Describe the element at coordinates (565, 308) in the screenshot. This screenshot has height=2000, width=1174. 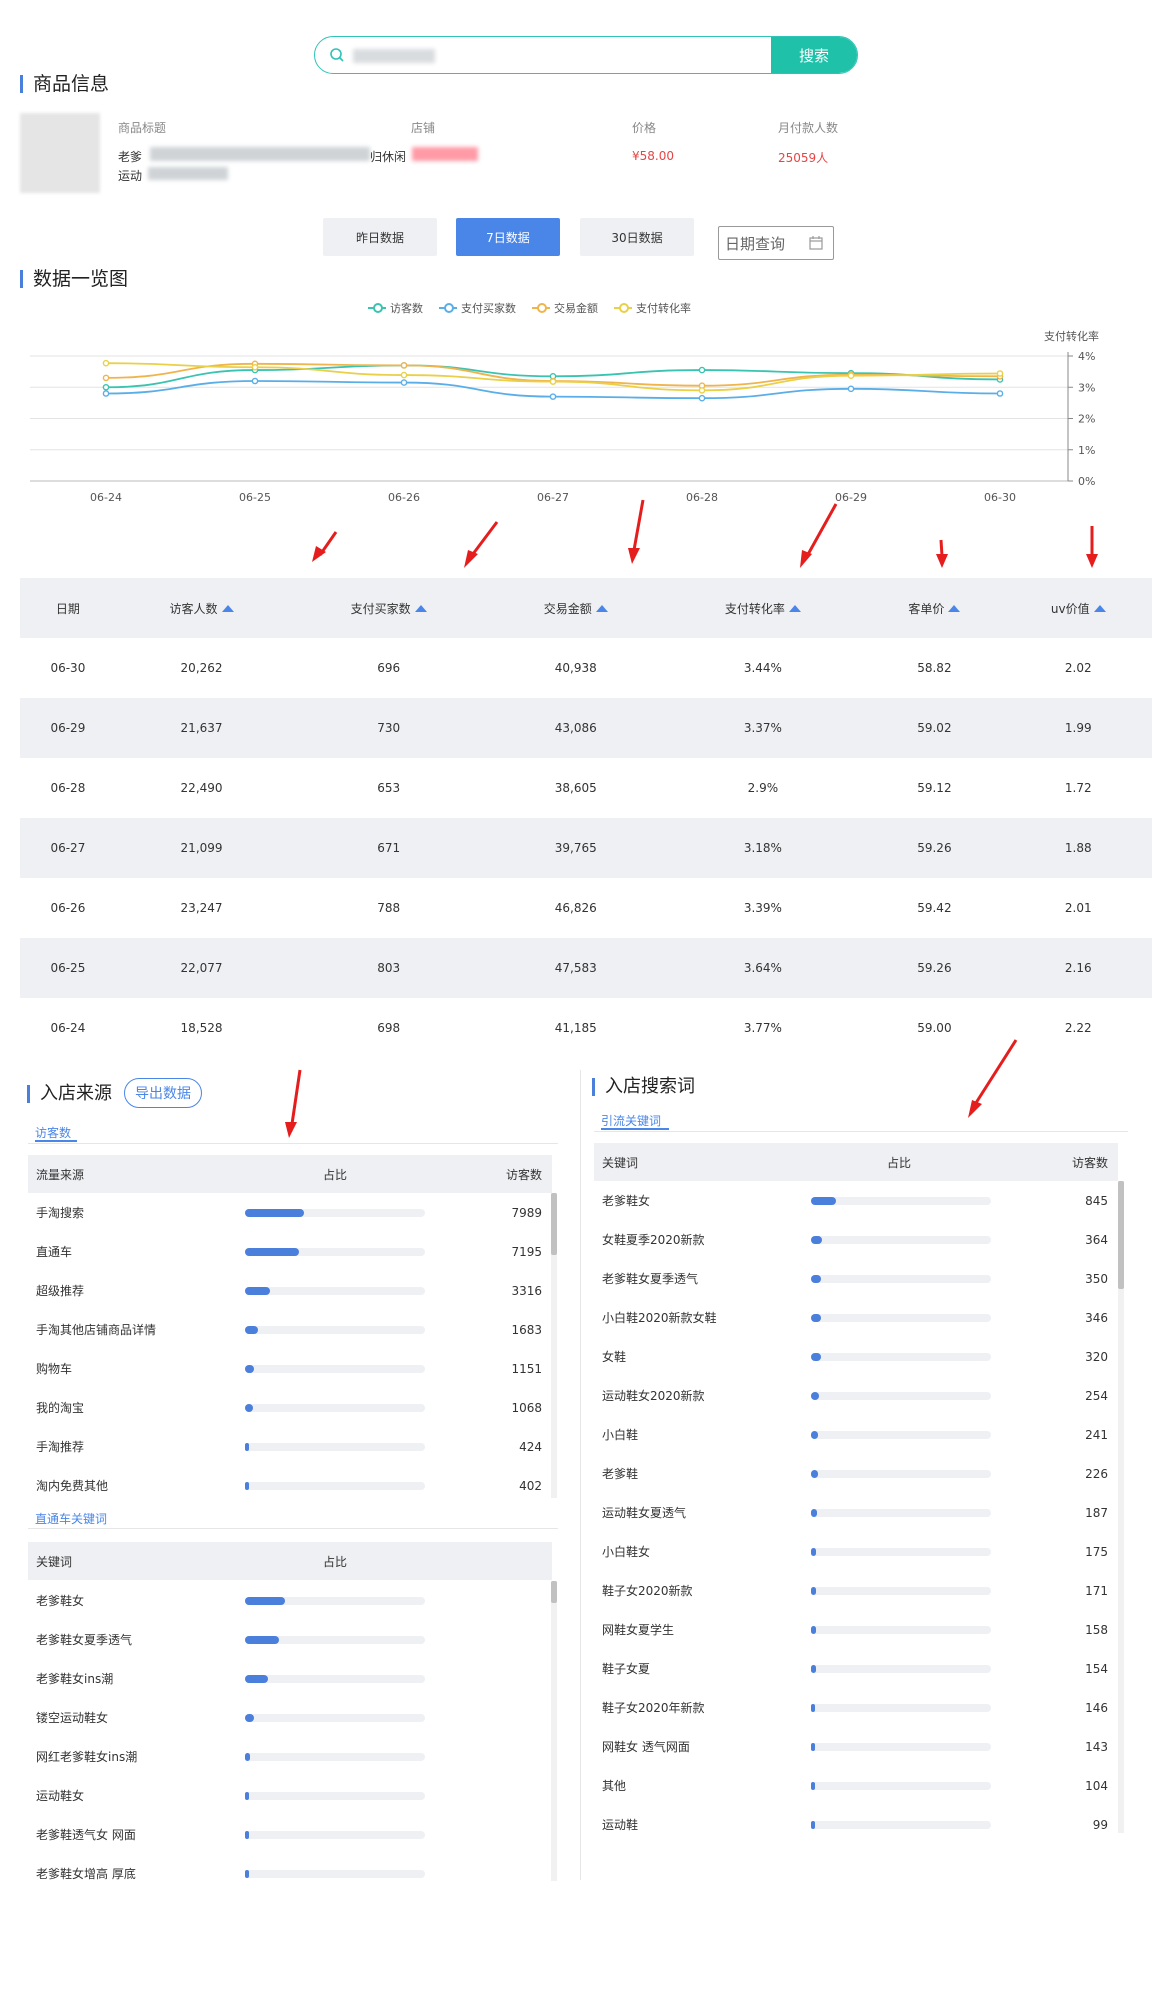
I see `legend-item: 交易金额` at that location.